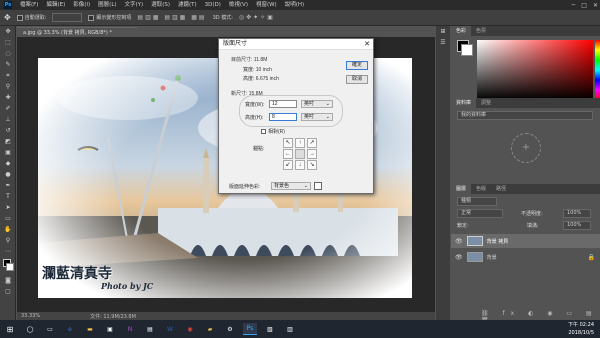 This screenshot has width=600, height=338. I want to click on type-icon: T, so click(8, 196).